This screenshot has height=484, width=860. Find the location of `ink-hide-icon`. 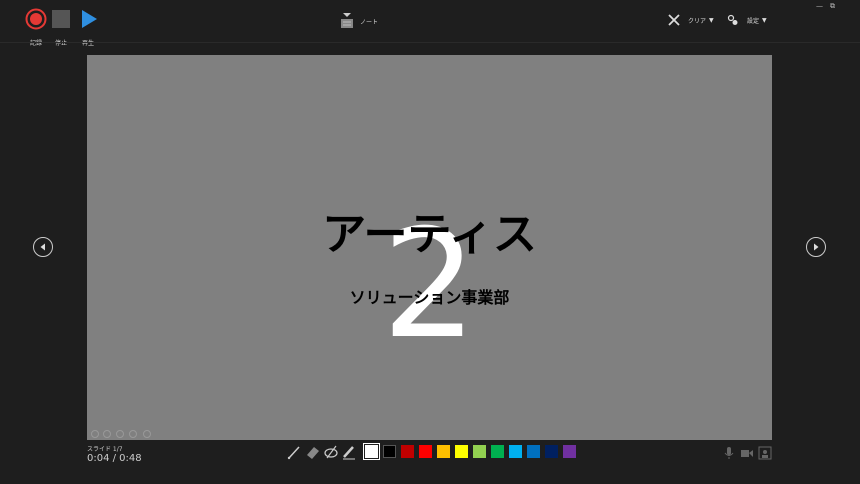

ink-hide-icon is located at coordinates (331, 452).